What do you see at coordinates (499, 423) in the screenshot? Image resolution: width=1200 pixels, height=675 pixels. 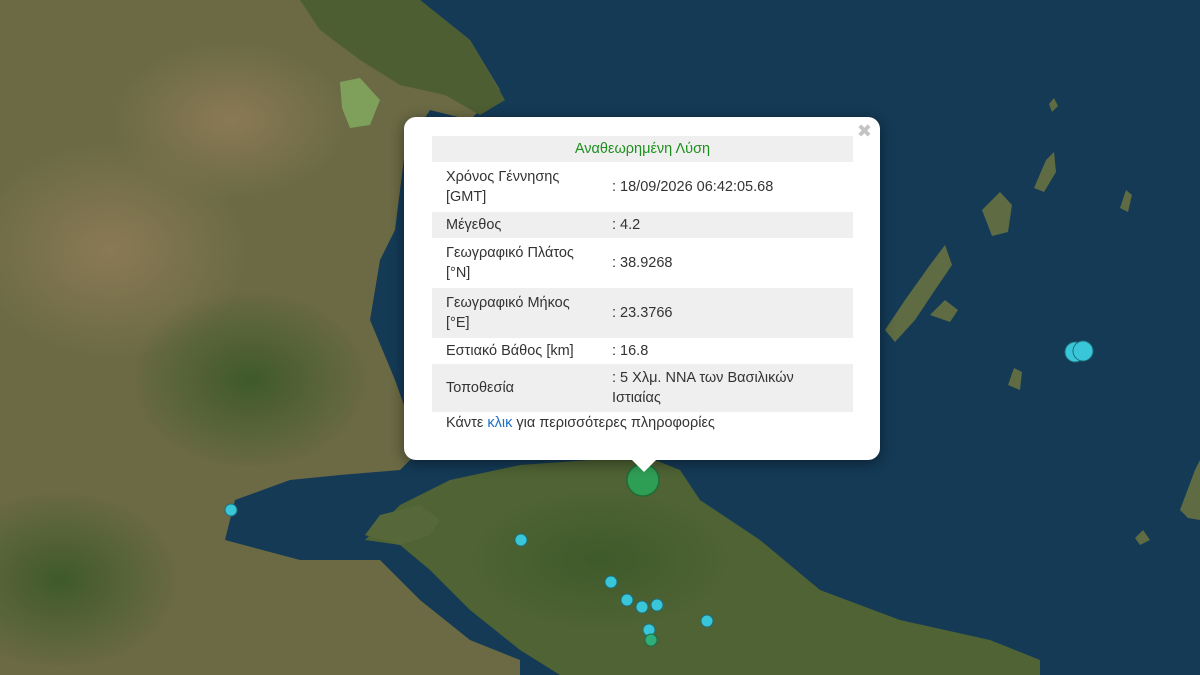 I see `more-info-link: κλικ` at bounding box center [499, 423].